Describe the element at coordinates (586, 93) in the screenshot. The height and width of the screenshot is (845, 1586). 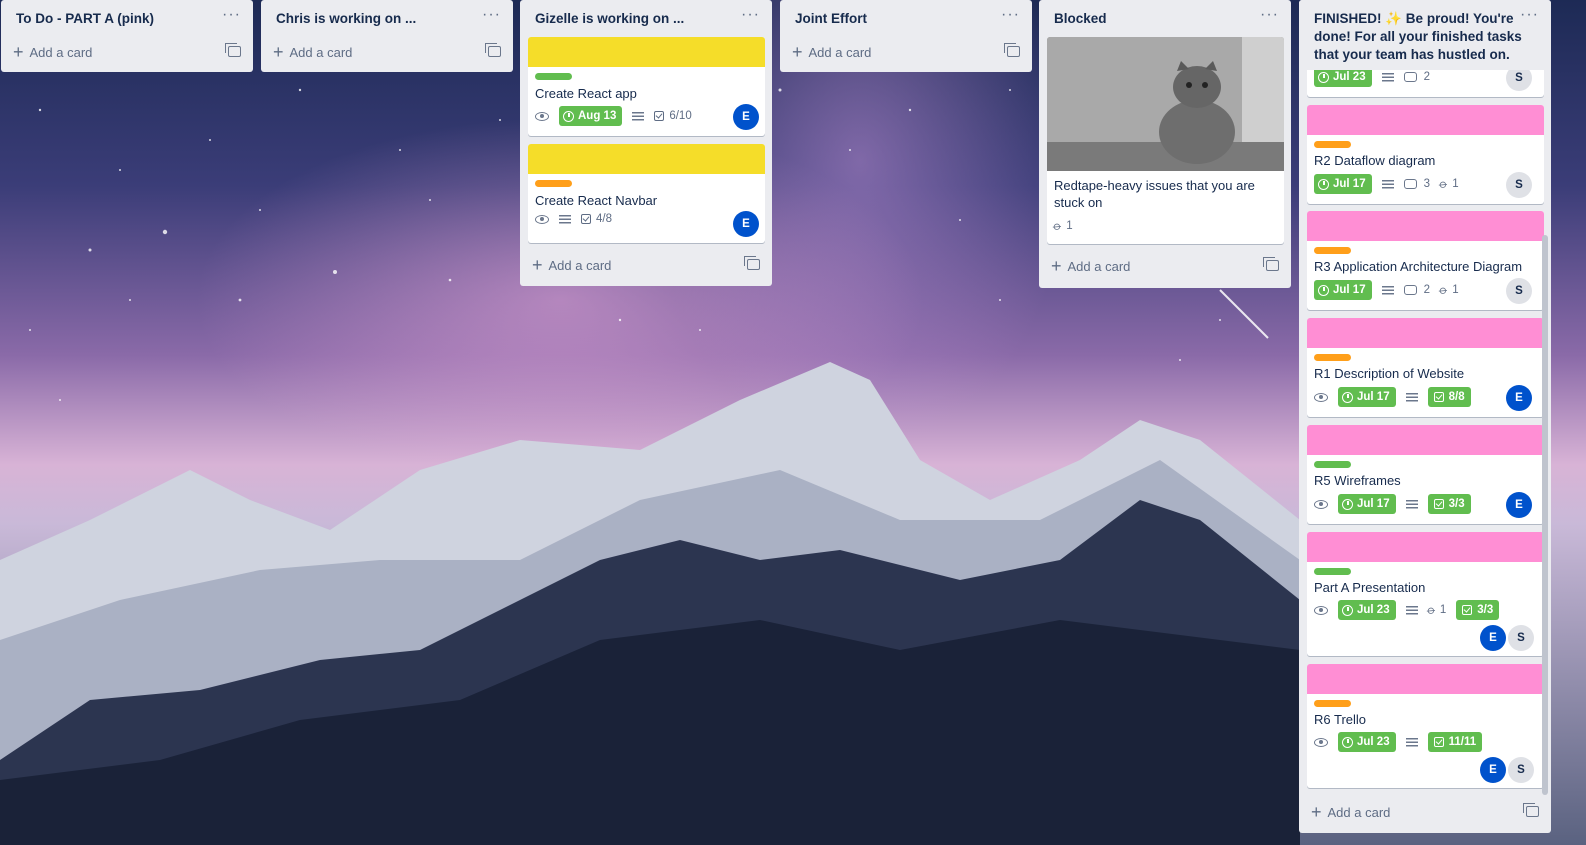
I see `card-title: Create React app` at that location.